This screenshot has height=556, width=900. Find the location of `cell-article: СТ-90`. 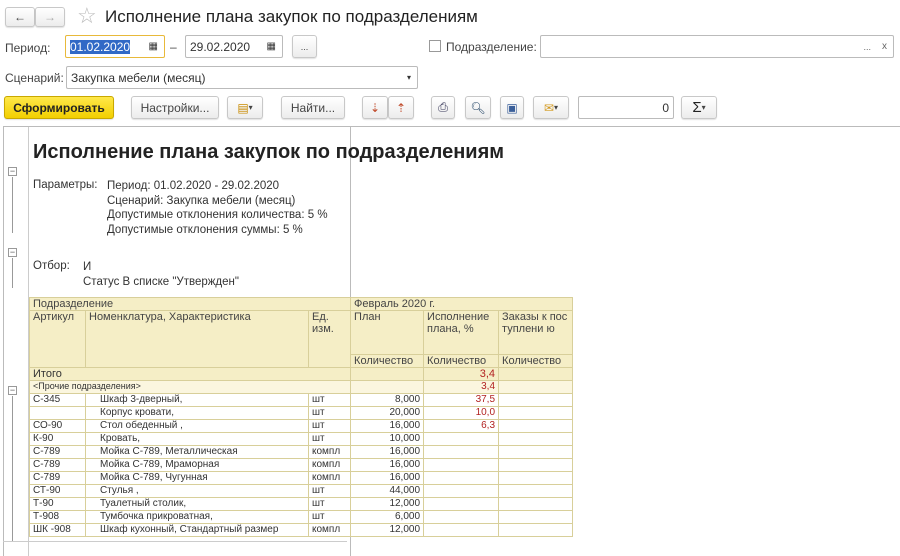

cell-article: СТ-90 is located at coordinates (57, 491).